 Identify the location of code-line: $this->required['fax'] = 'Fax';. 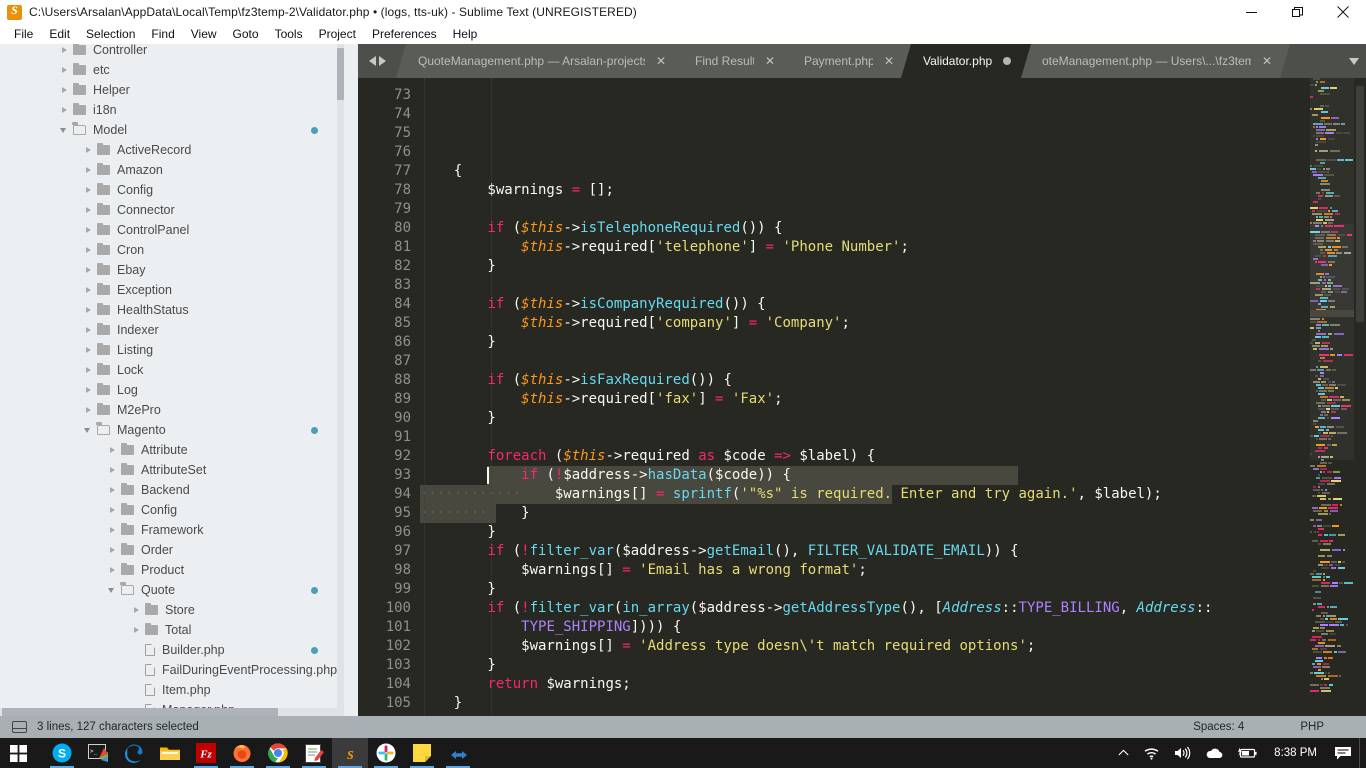
(865, 399).